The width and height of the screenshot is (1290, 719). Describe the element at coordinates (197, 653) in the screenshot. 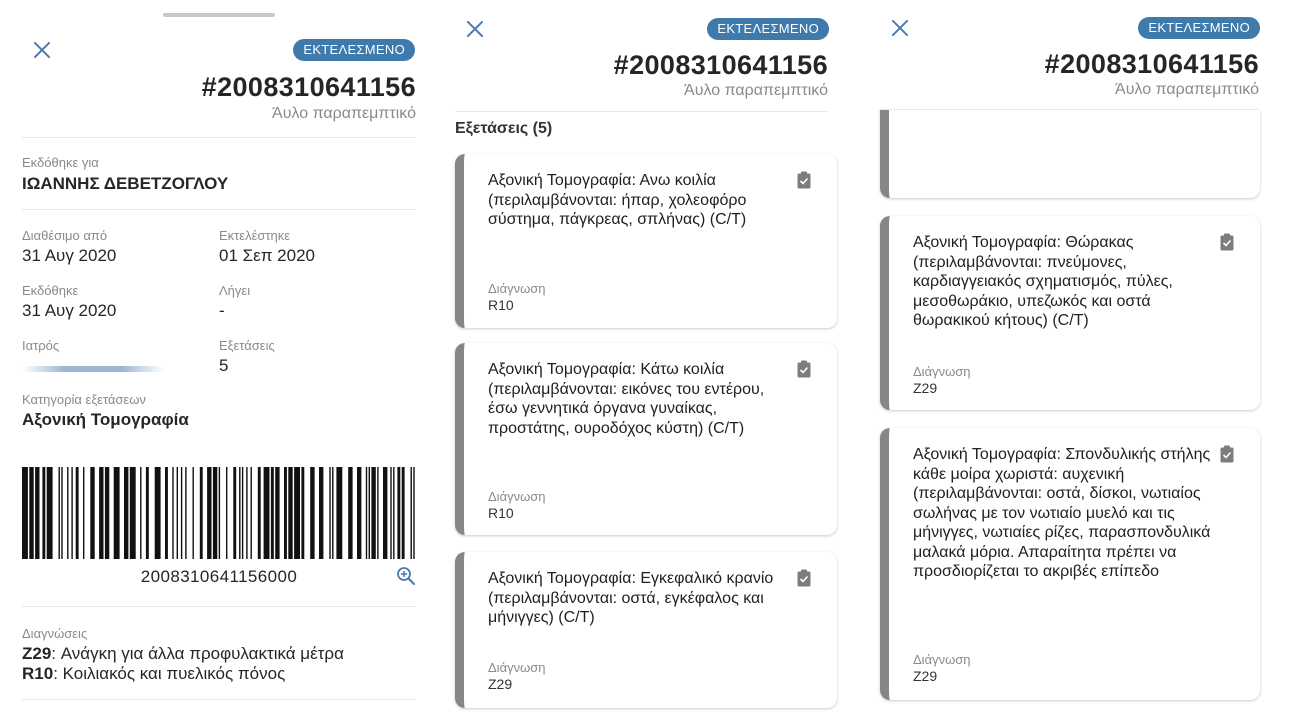

I see `diagnosis-text: : Ανάγκη για άλλα προφυλακτικά μέτρα` at that location.